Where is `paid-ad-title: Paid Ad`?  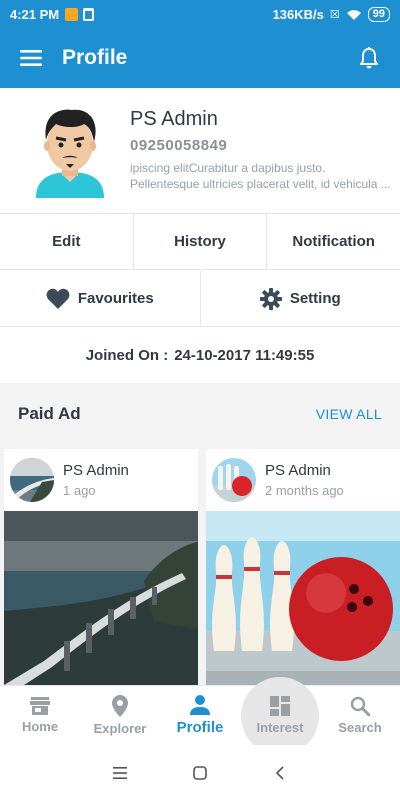
paid-ad-title: Paid Ad is located at coordinates (49, 413).